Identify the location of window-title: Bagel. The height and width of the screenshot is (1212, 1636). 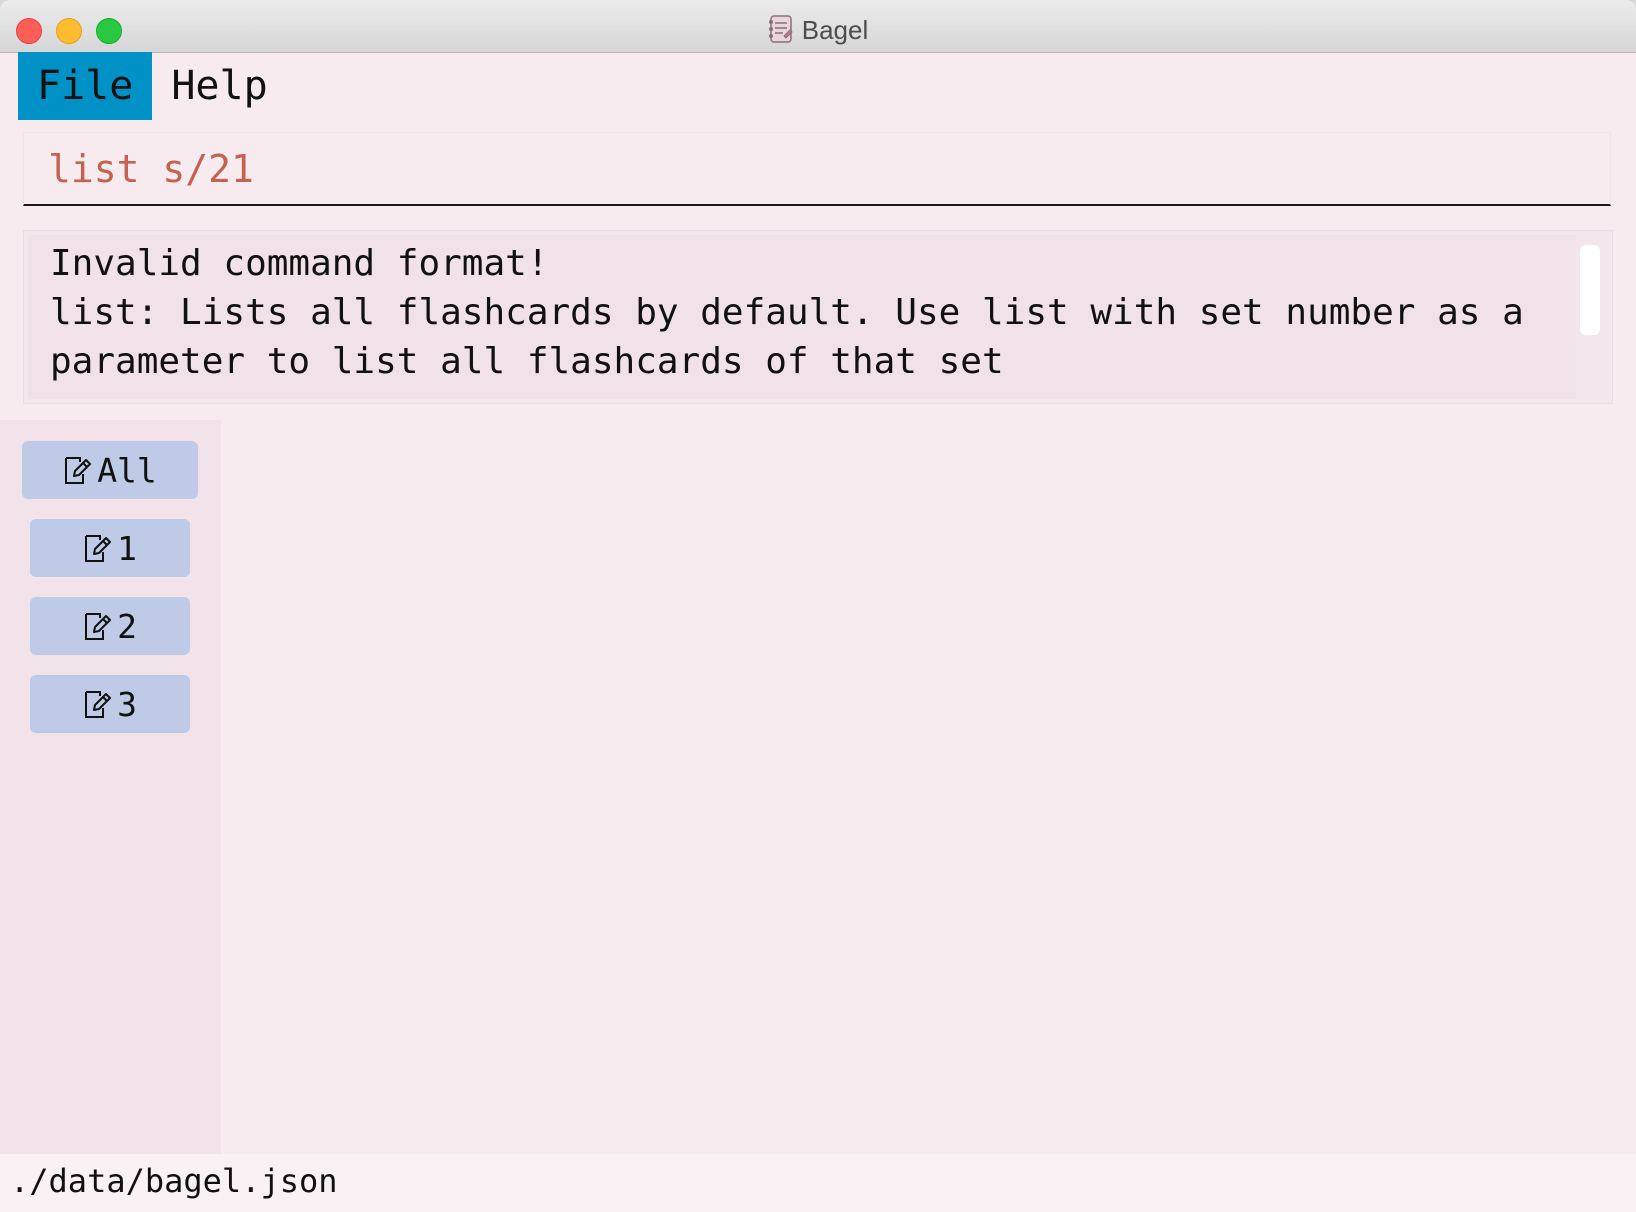
(835, 30).